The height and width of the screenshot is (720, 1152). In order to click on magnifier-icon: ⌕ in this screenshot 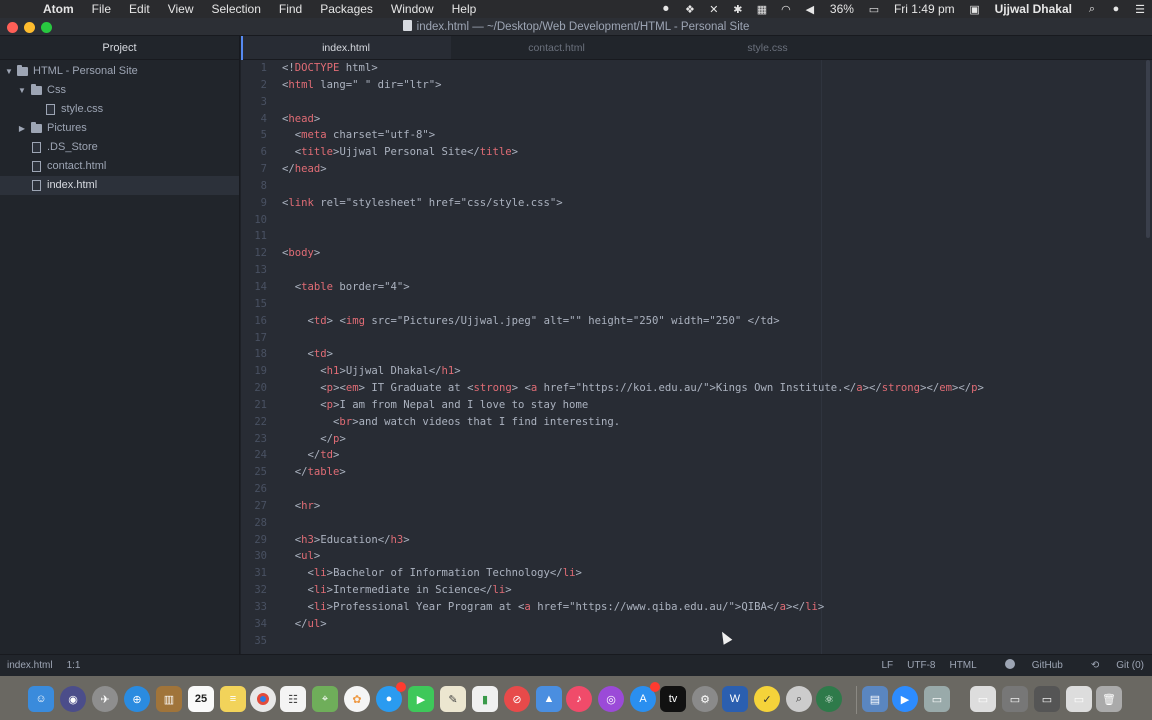, I will do `click(799, 699)`.